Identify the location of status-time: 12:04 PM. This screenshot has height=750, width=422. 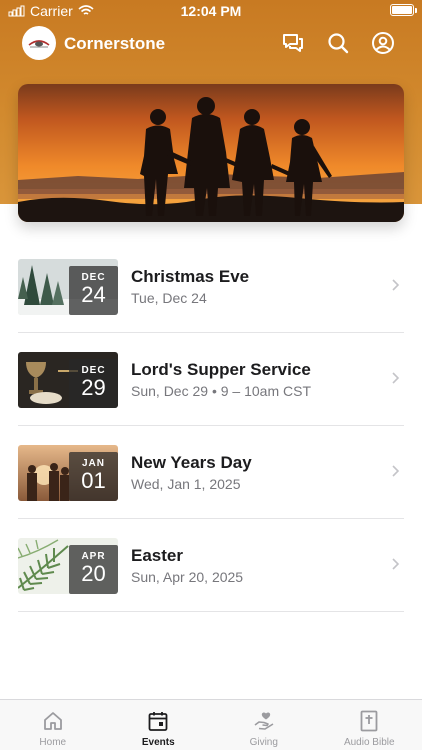
(211, 11).